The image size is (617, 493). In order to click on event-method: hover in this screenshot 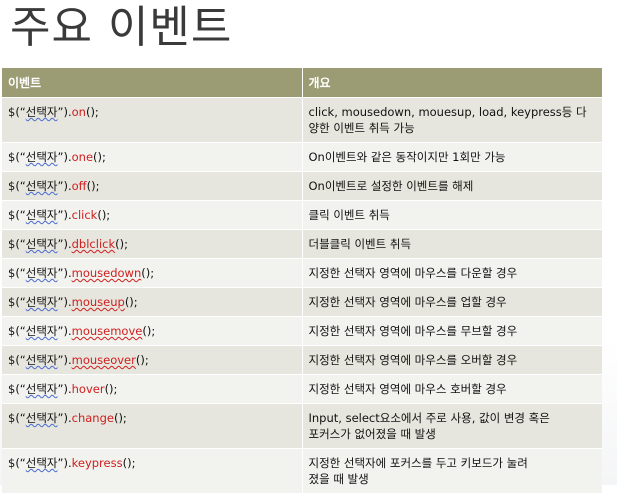, I will do `click(88, 389)`.